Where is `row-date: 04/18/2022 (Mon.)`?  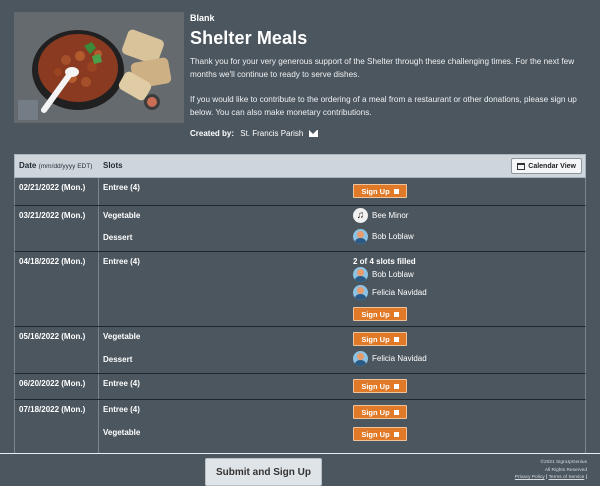
row-date: 04/18/2022 (Mon.) is located at coordinates (57, 289).